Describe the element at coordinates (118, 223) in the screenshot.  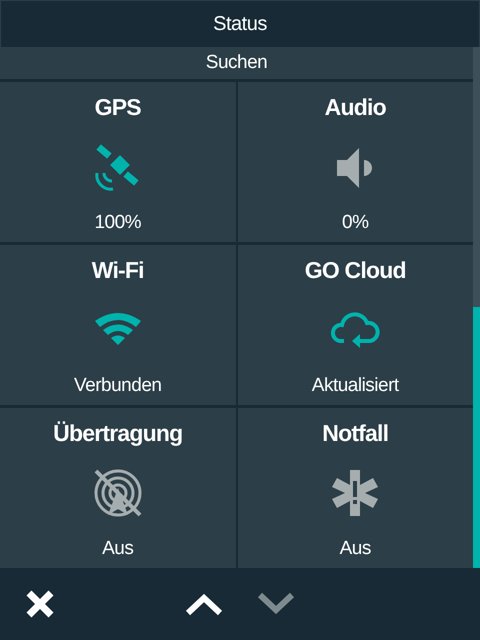
I see `tile-value: 100%` at that location.